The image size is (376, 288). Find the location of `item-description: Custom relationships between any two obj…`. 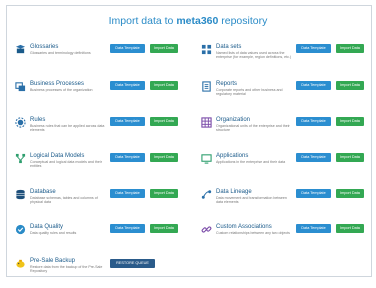

item-description: Custom relationships between any two obj… is located at coordinates (253, 233).